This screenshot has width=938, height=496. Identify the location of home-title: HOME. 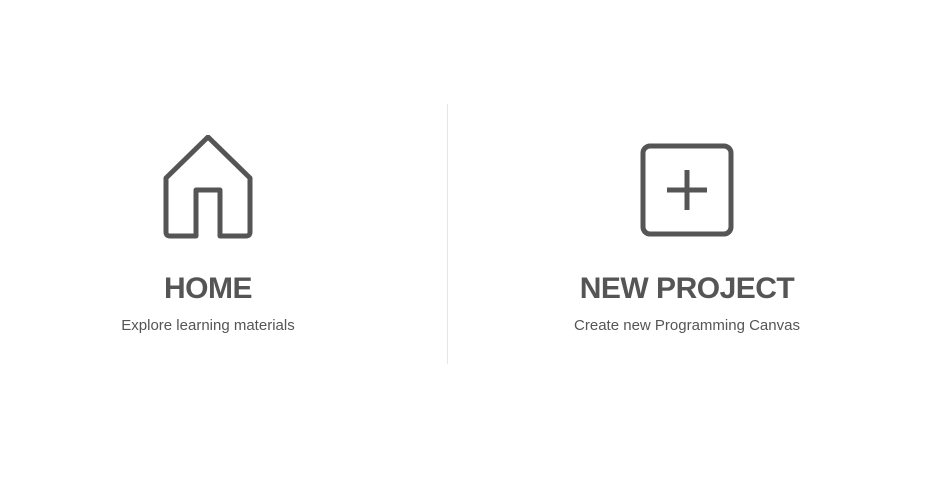
(208, 288).